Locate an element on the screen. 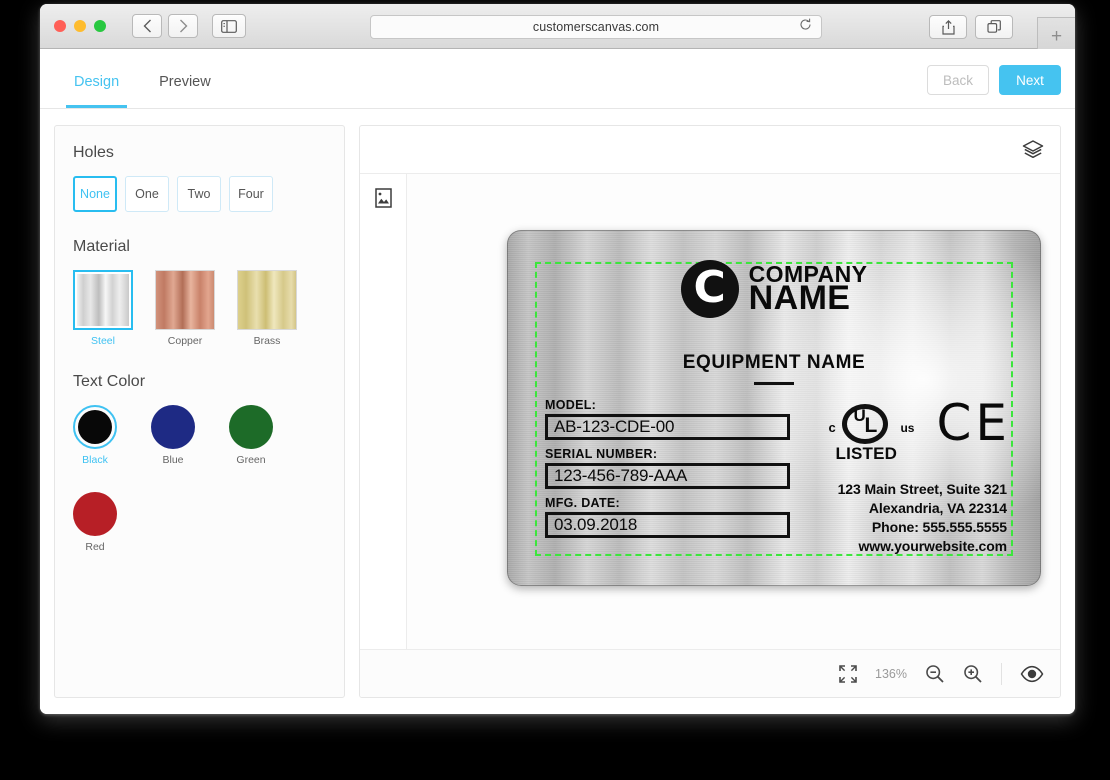  zoom-in-icon is located at coordinates (973, 673).